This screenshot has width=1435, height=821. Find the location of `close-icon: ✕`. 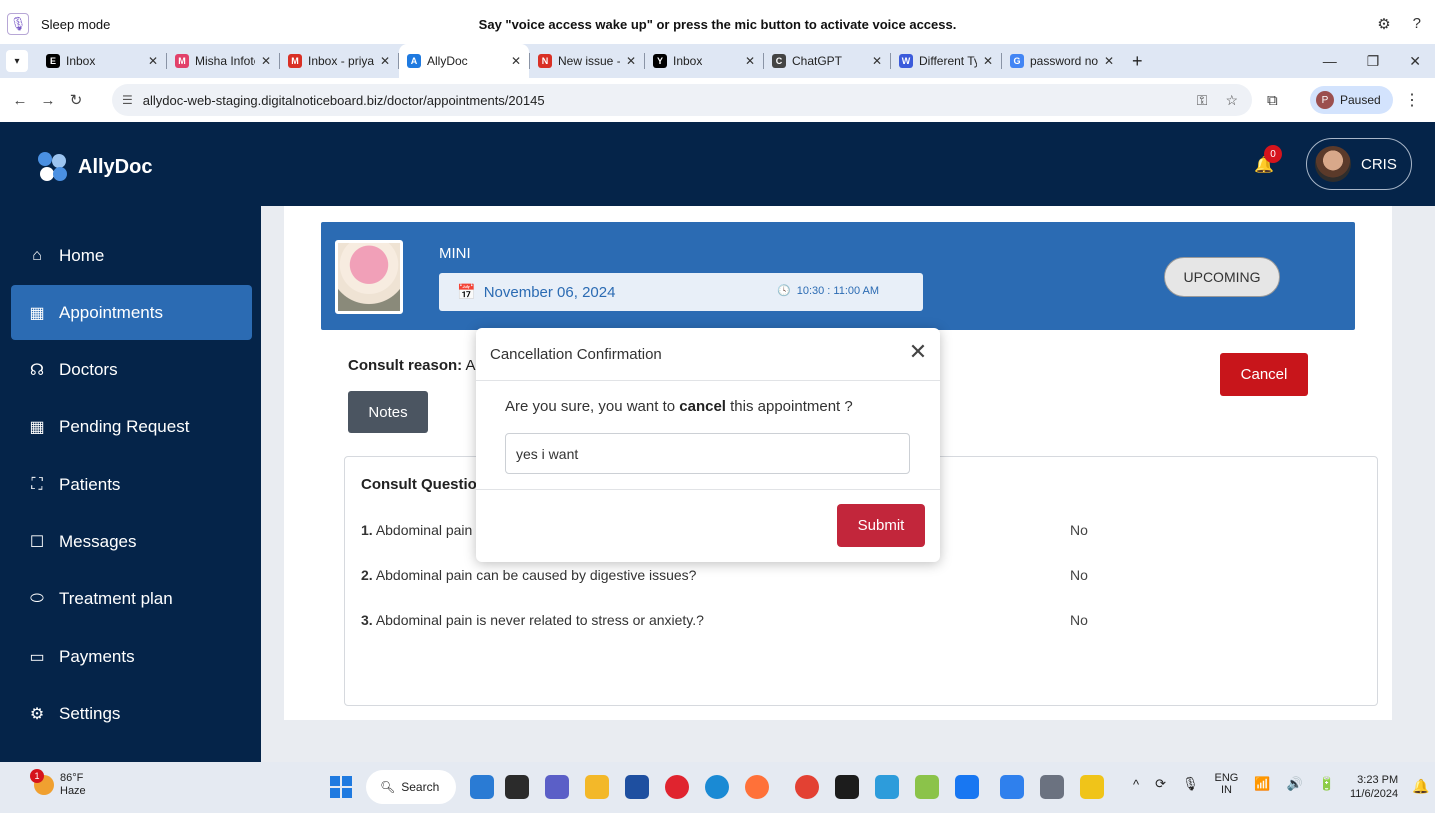

close-icon: ✕ is located at coordinates (918, 353).